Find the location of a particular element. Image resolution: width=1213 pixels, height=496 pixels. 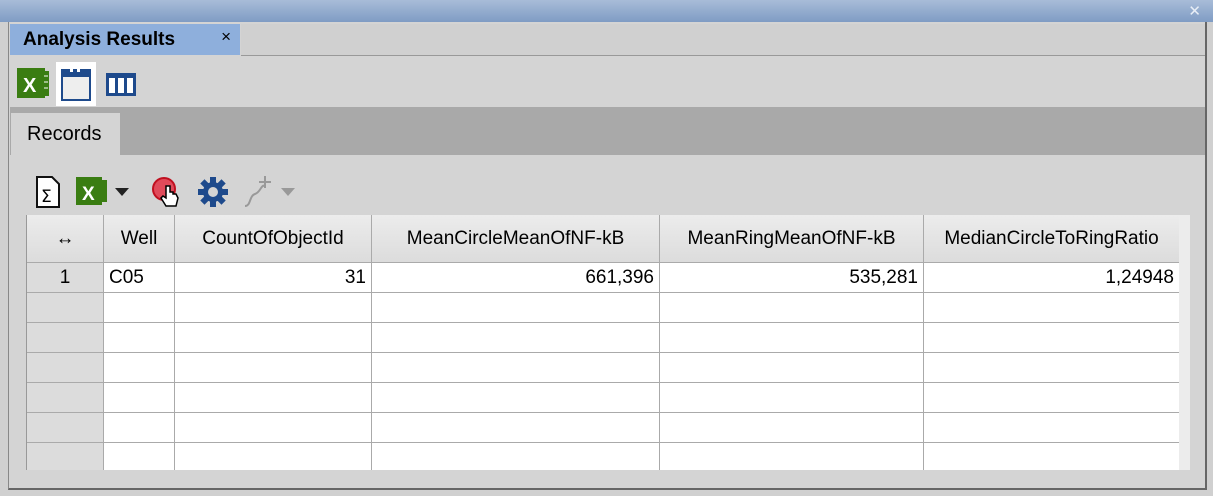

table-row: 1 C05 31 661,396 535,281 1,24948 is located at coordinates (603, 277).